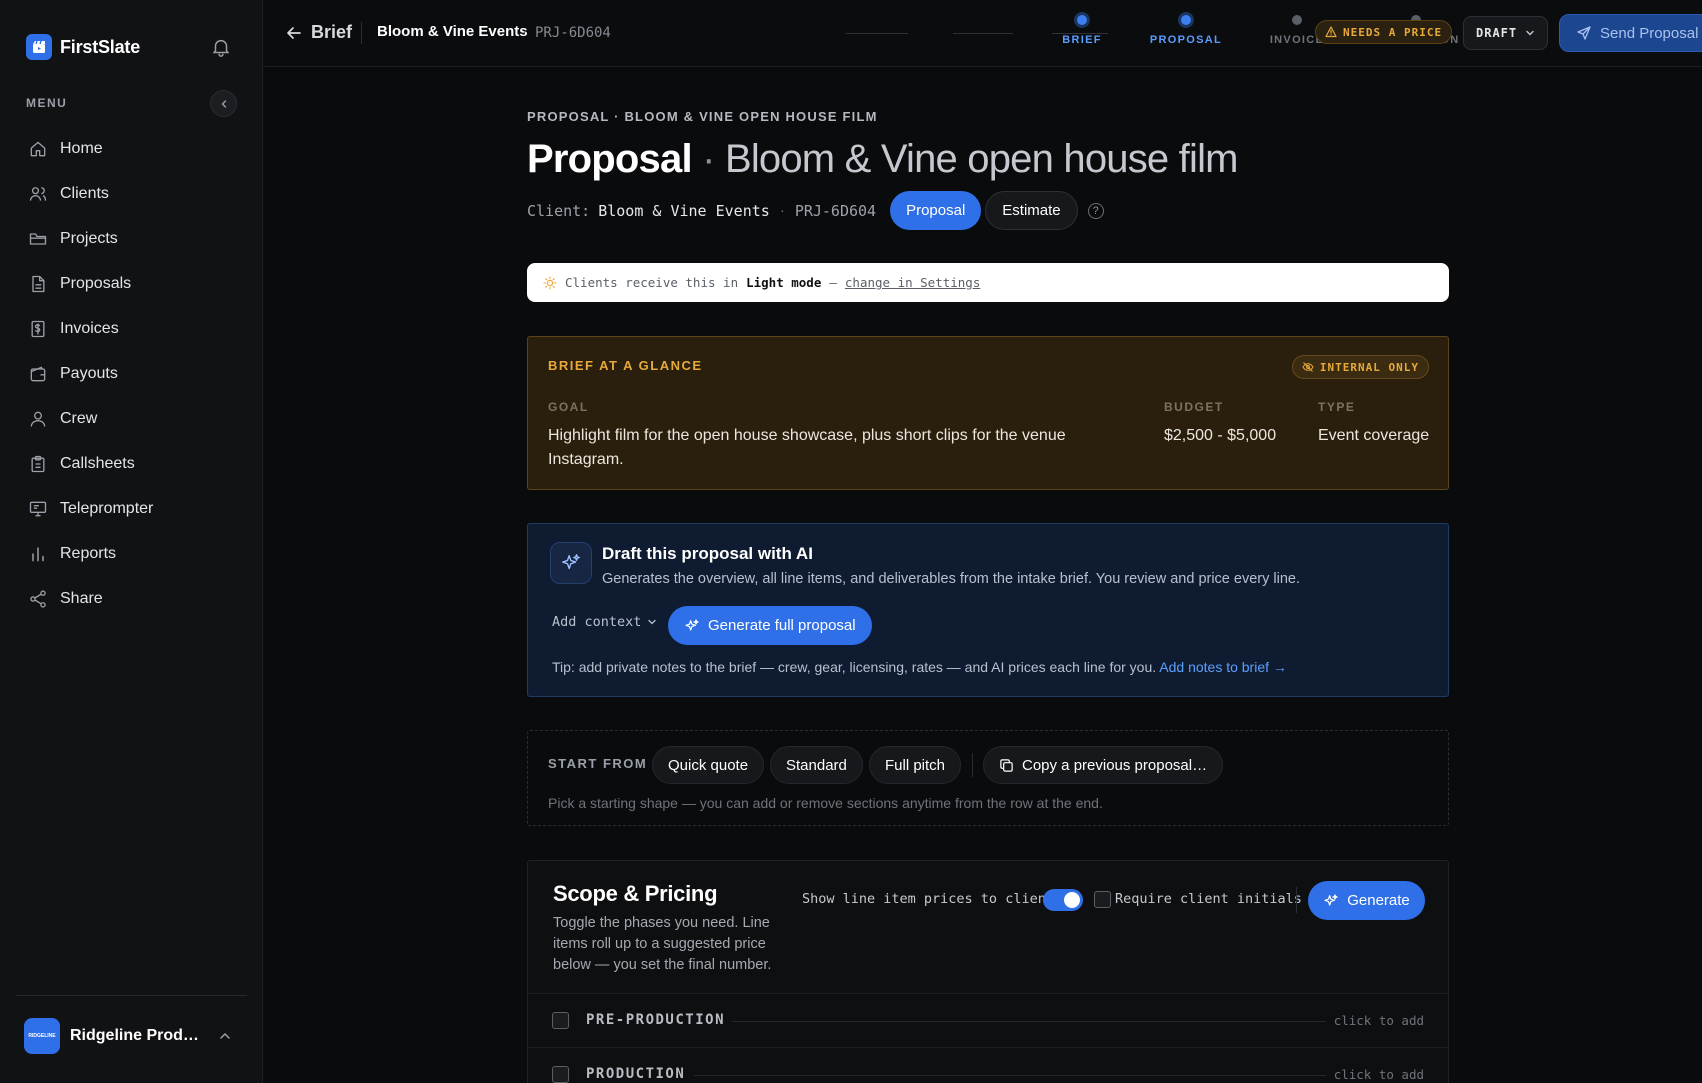 The width and height of the screenshot is (1702, 1083). Describe the element at coordinates (972, 765) in the screenshot. I see `chips-divider` at that location.